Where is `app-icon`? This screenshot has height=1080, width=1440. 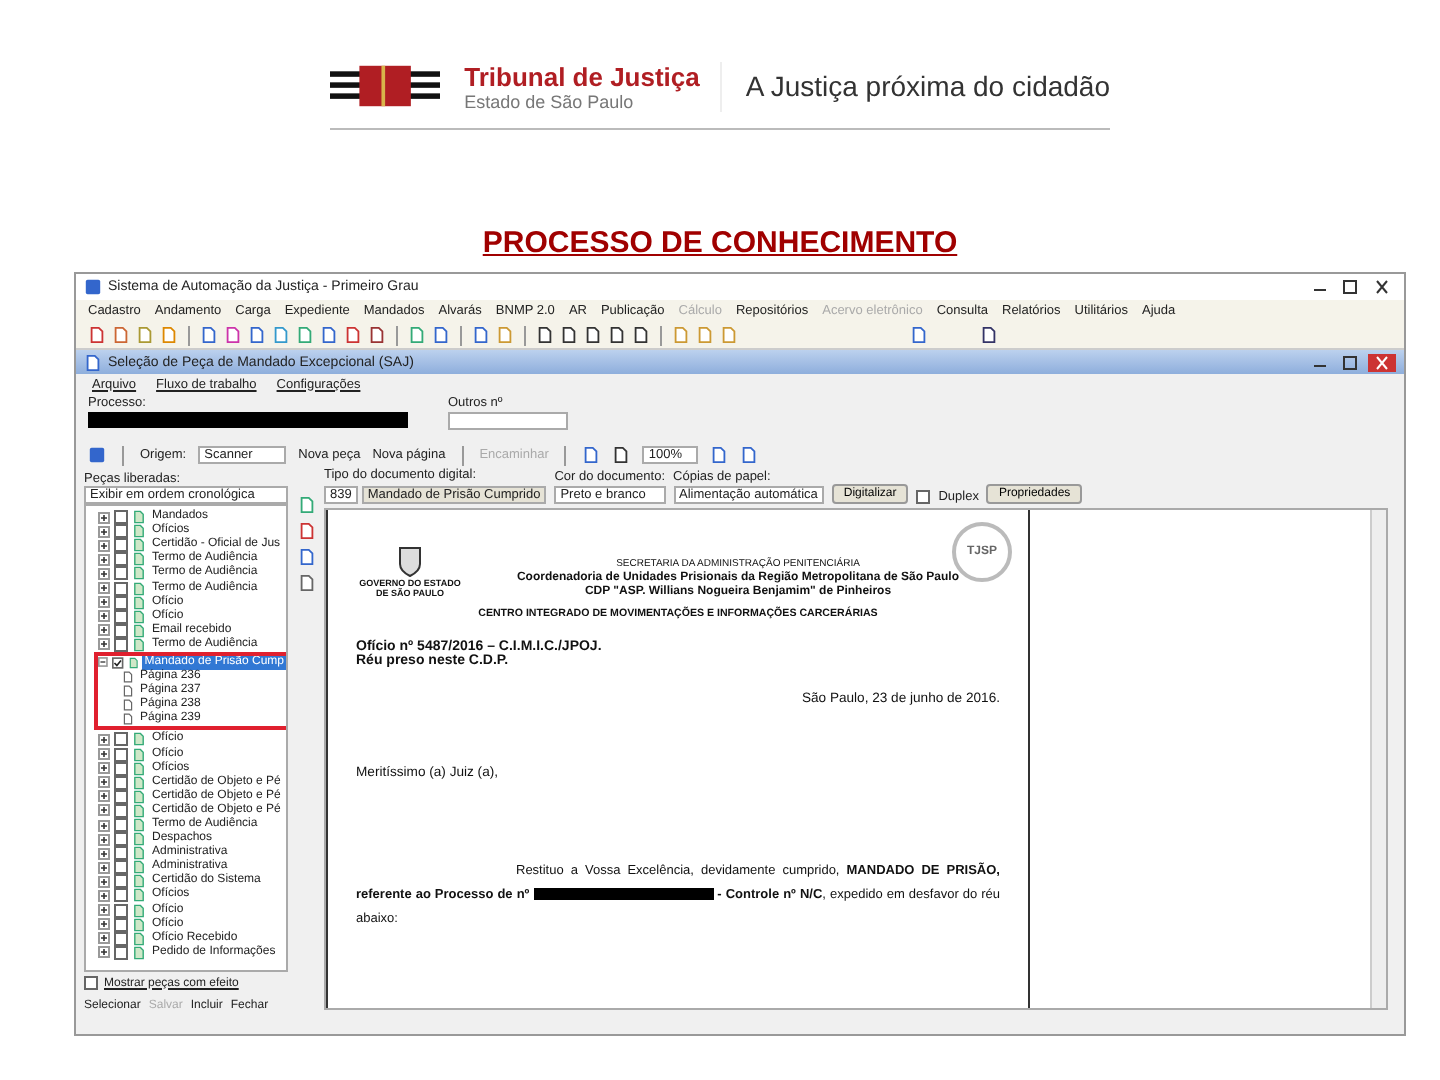 app-icon is located at coordinates (93, 287).